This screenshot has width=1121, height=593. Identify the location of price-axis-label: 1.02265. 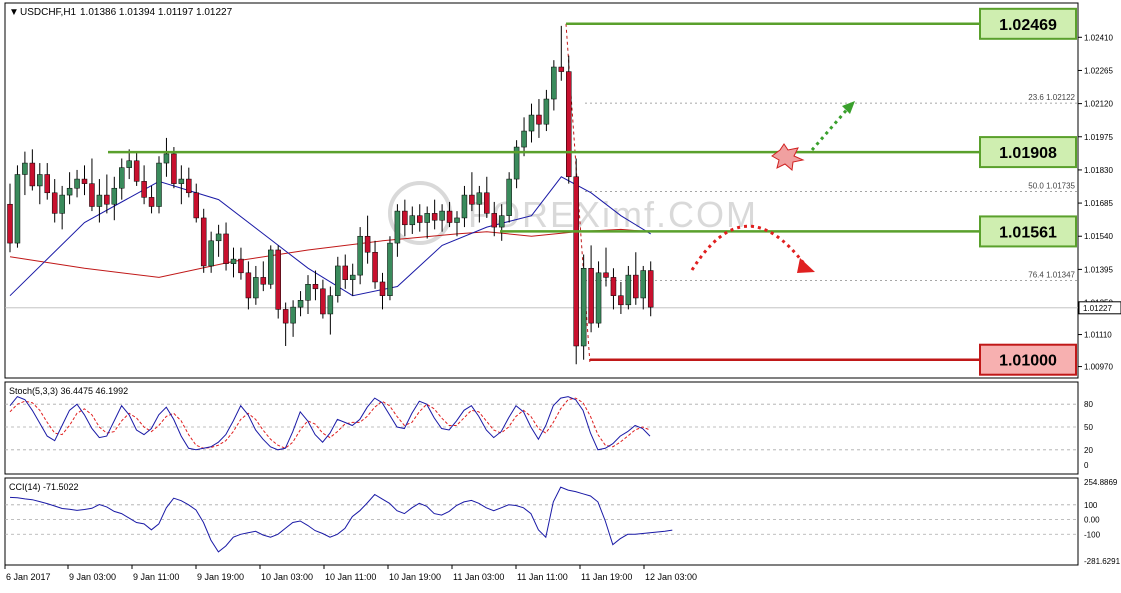
(1098, 70).